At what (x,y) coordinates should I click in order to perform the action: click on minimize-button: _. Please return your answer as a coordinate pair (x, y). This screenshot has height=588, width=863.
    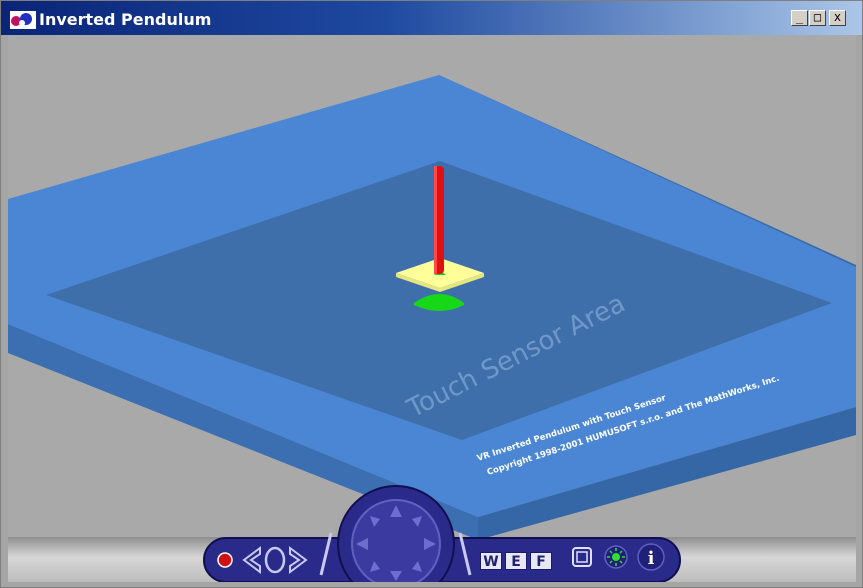
    Looking at the image, I should click on (799, 18).